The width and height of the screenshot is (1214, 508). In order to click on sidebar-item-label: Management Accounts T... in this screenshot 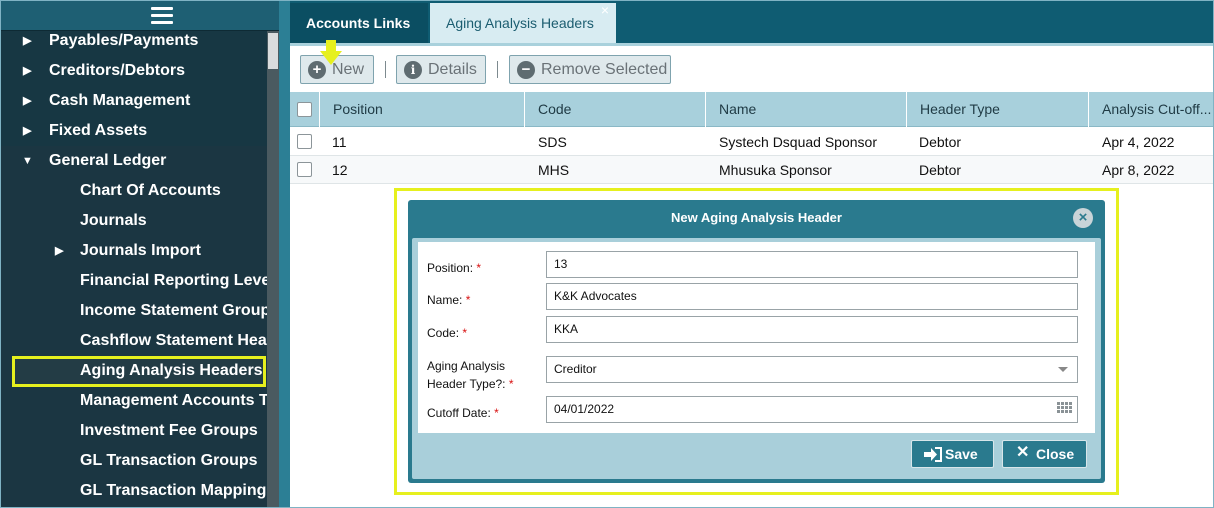, I will do `click(179, 400)`.